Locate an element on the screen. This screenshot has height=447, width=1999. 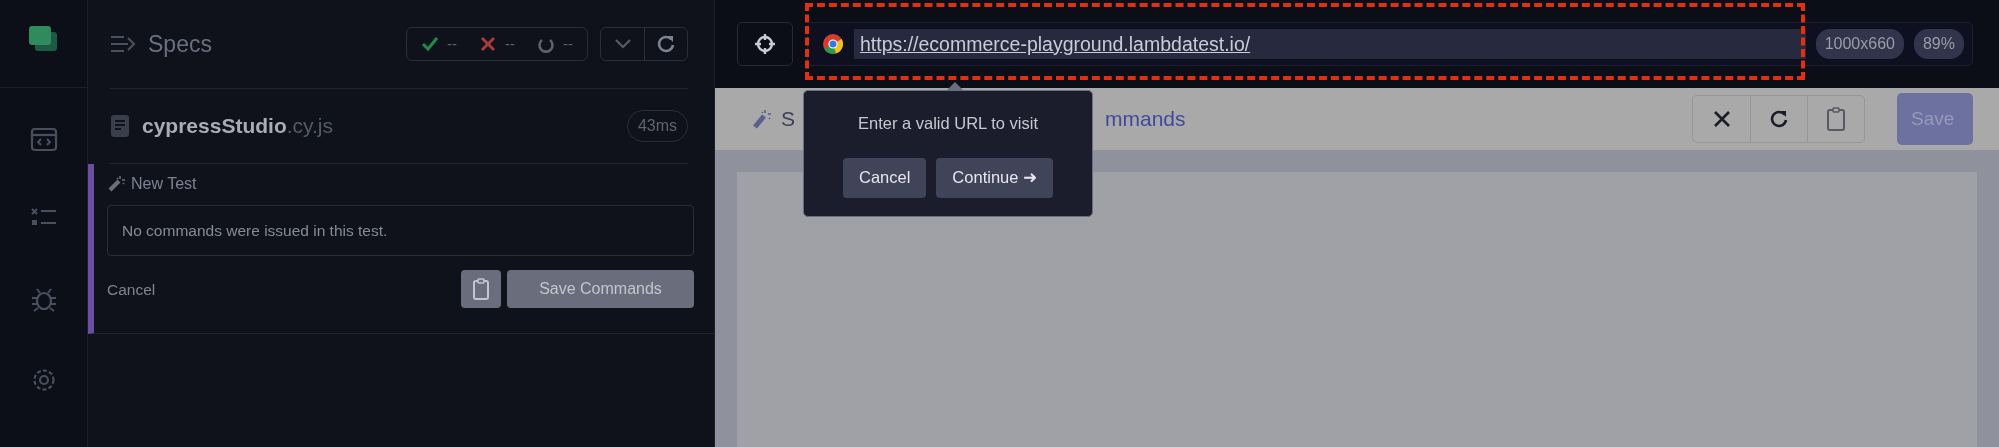
logo-icon is located at coordinates (43, 39).